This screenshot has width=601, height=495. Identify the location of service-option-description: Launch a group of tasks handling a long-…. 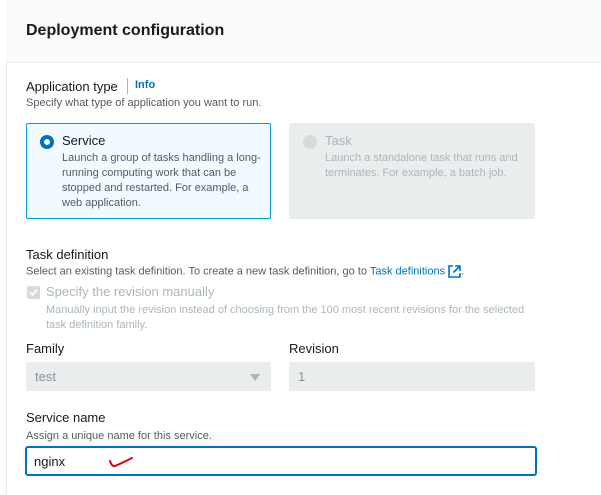
(161, 180).